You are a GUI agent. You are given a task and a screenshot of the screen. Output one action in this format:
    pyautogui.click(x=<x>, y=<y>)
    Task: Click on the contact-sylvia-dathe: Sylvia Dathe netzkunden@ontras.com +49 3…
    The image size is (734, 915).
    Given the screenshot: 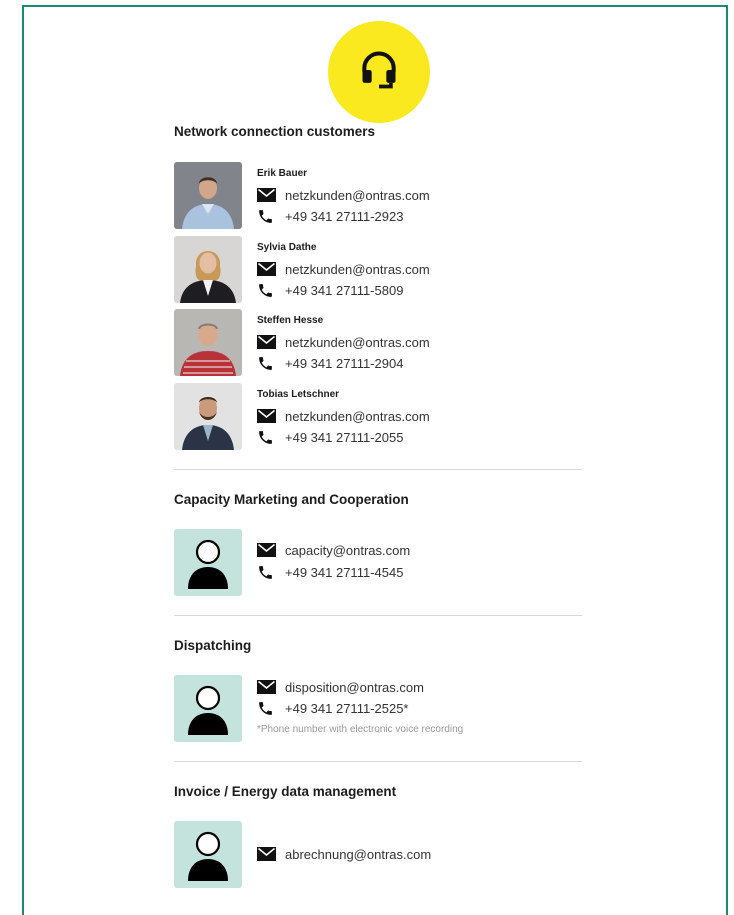 What is the action you would take?
    pyautogui.click(x=374, y=270)
    